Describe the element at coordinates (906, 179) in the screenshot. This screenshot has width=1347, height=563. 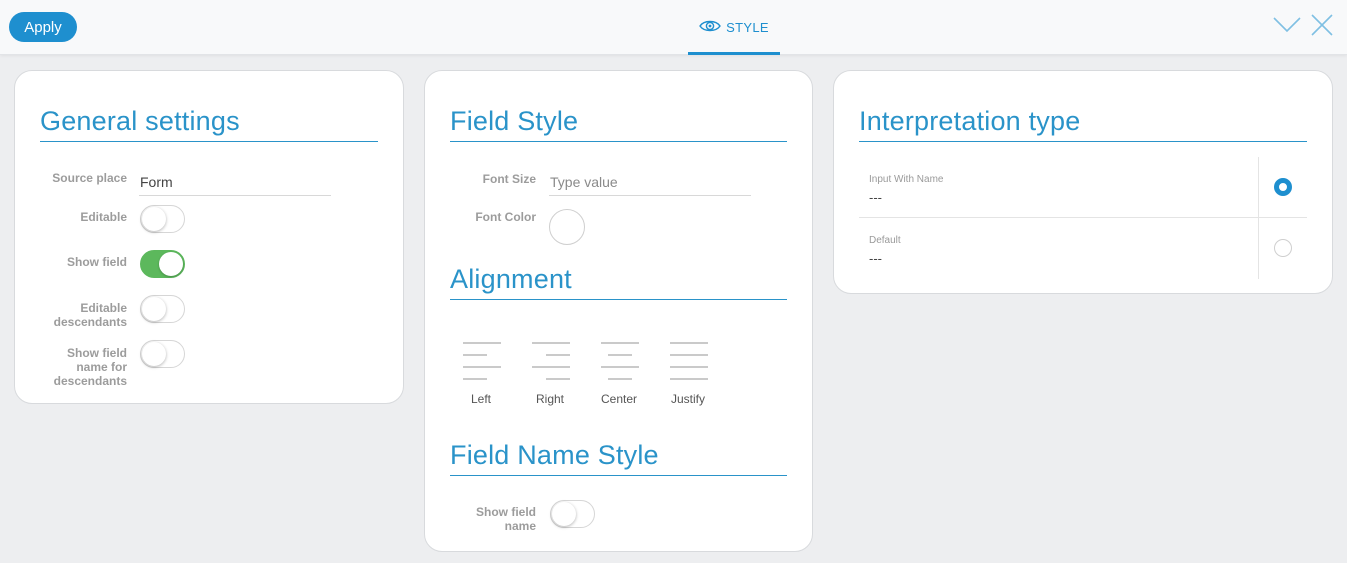
I see `option-title: Input With Name` at that location.